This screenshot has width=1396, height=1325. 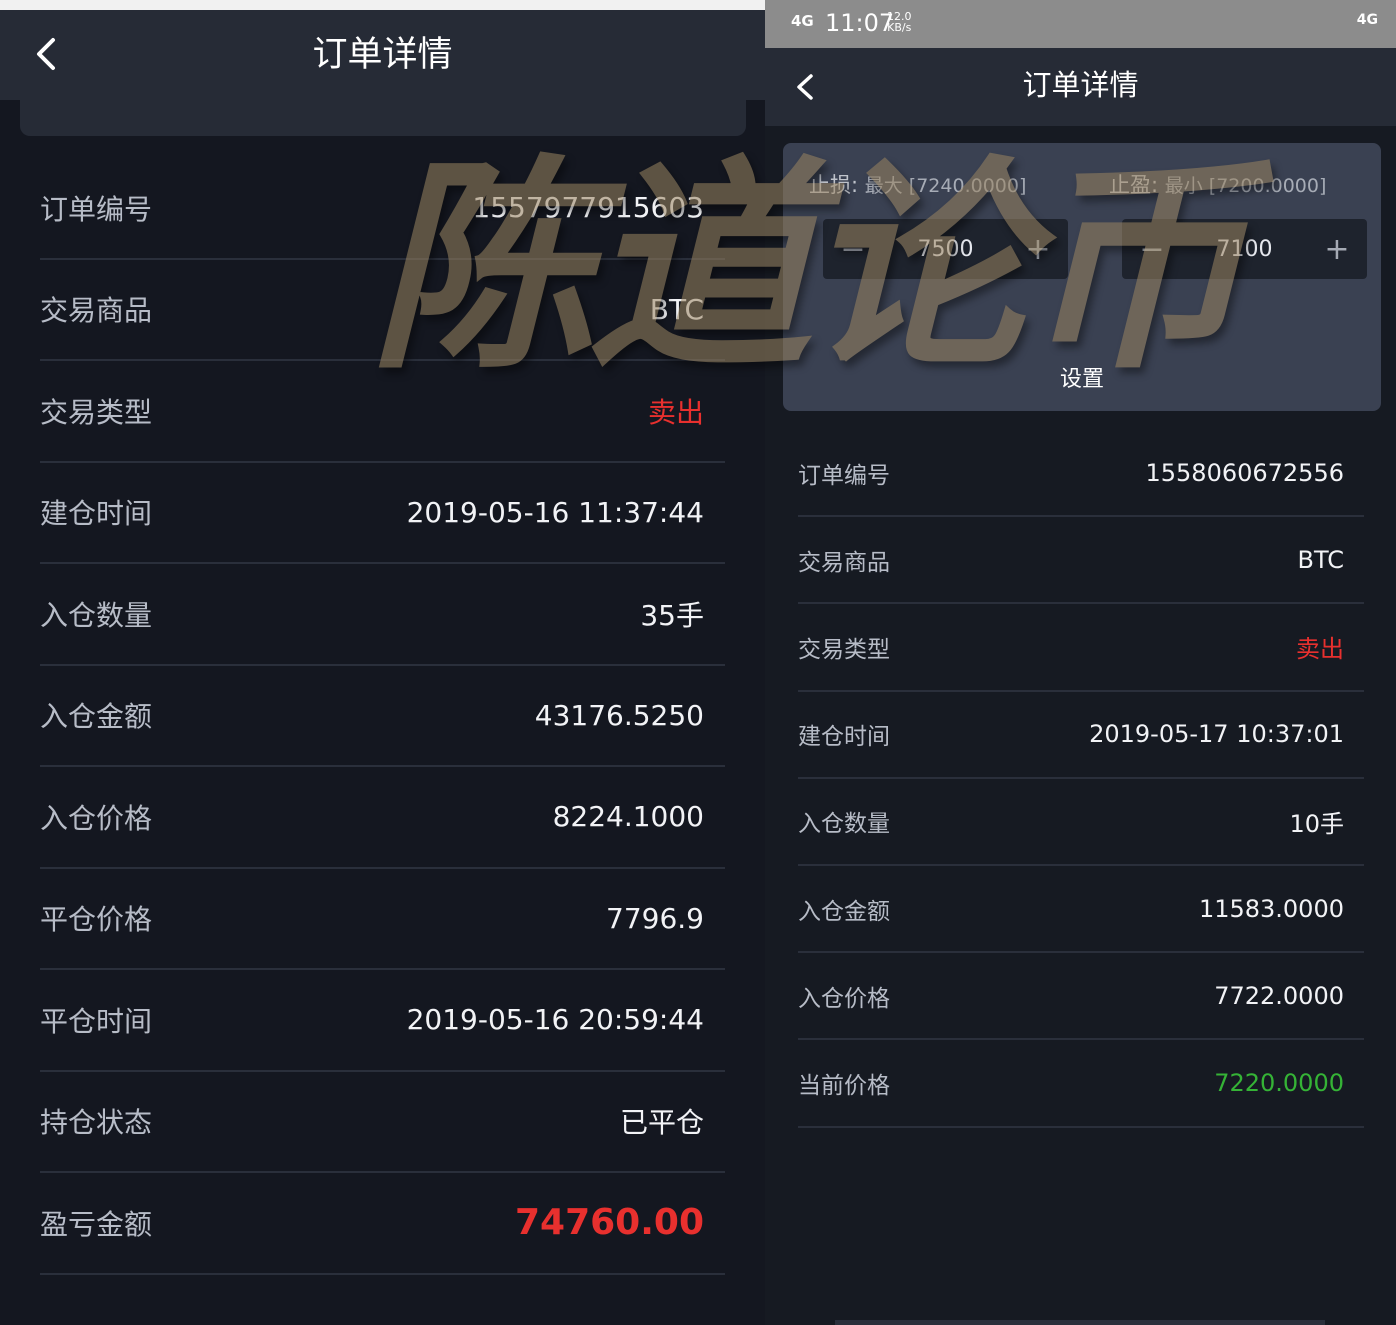 I want to click on close-price-value: 7796.9, so click(x=655, y=918).